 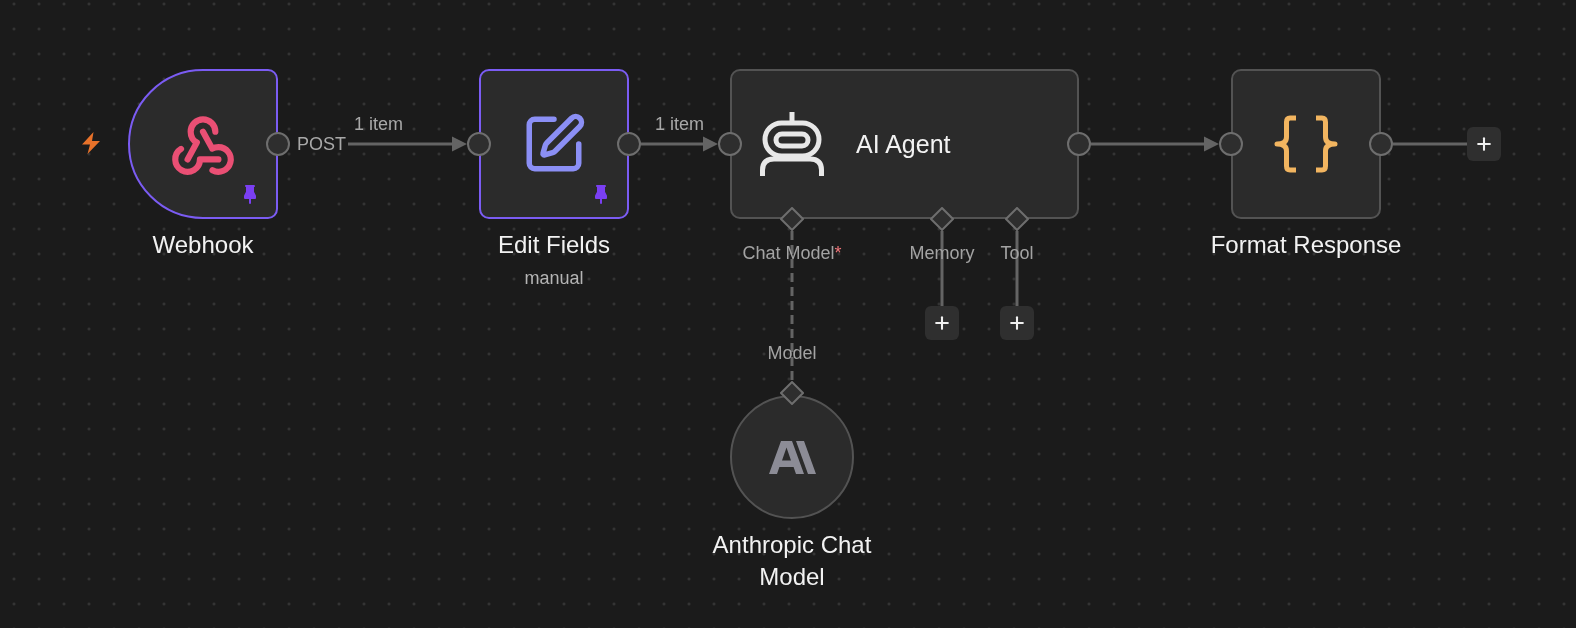 I want to click on port-label: Model, so click(x=792, y=353).